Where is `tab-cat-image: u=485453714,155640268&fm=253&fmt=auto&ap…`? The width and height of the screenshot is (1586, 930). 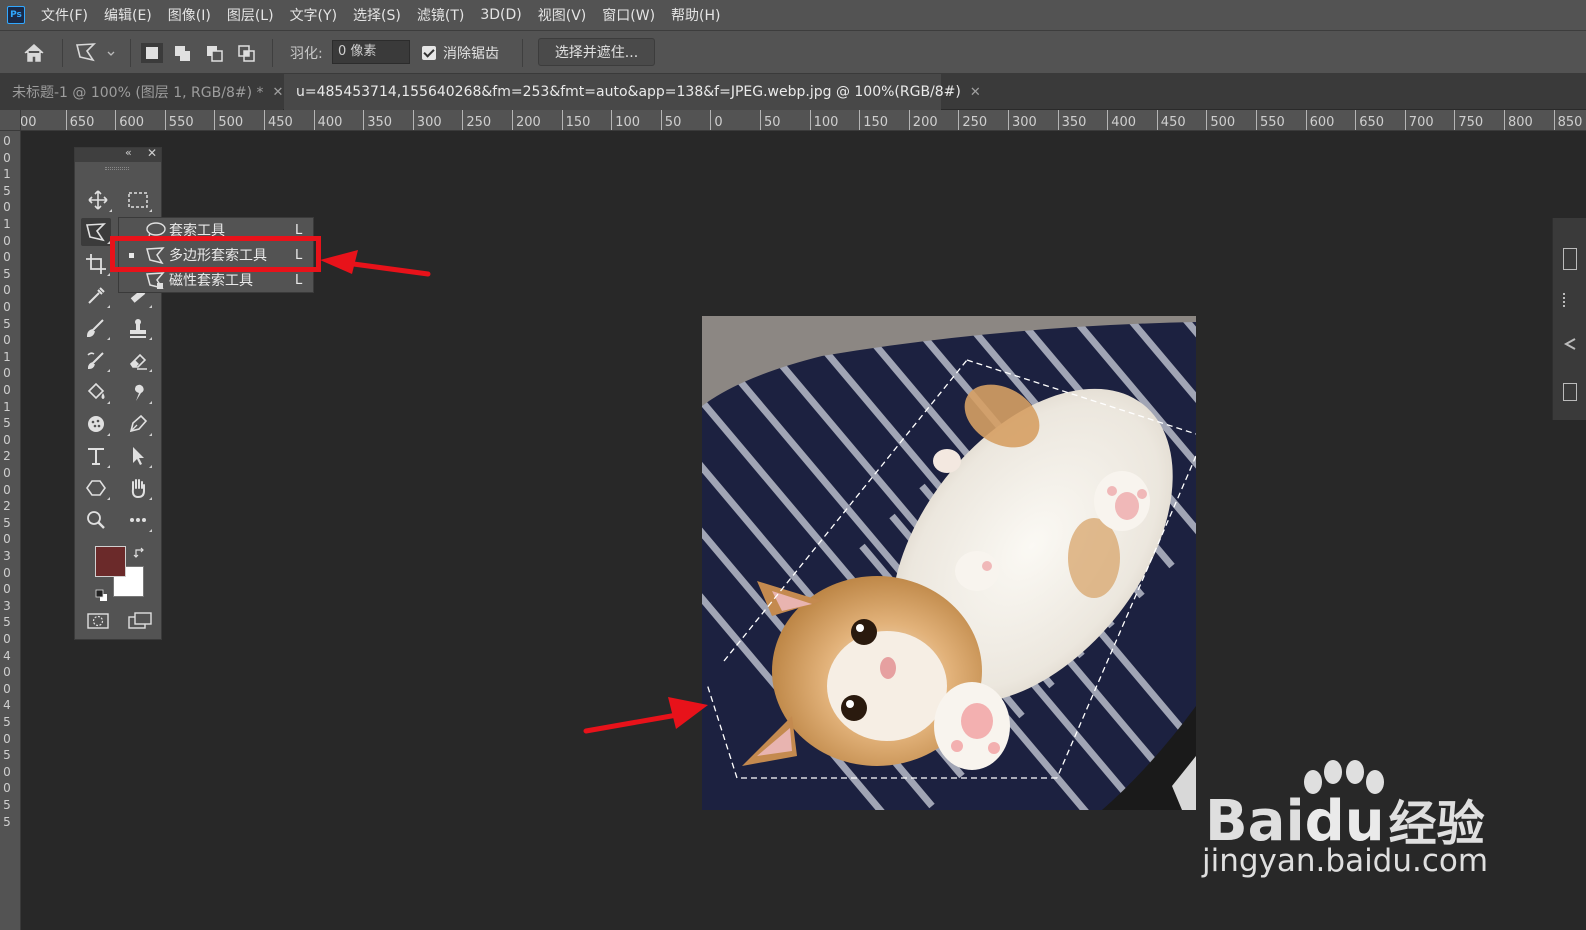
tab-cat-image: u=485453714,155640268&fm=253&fmt=auto&ap… is located at coordinates (632, 92).